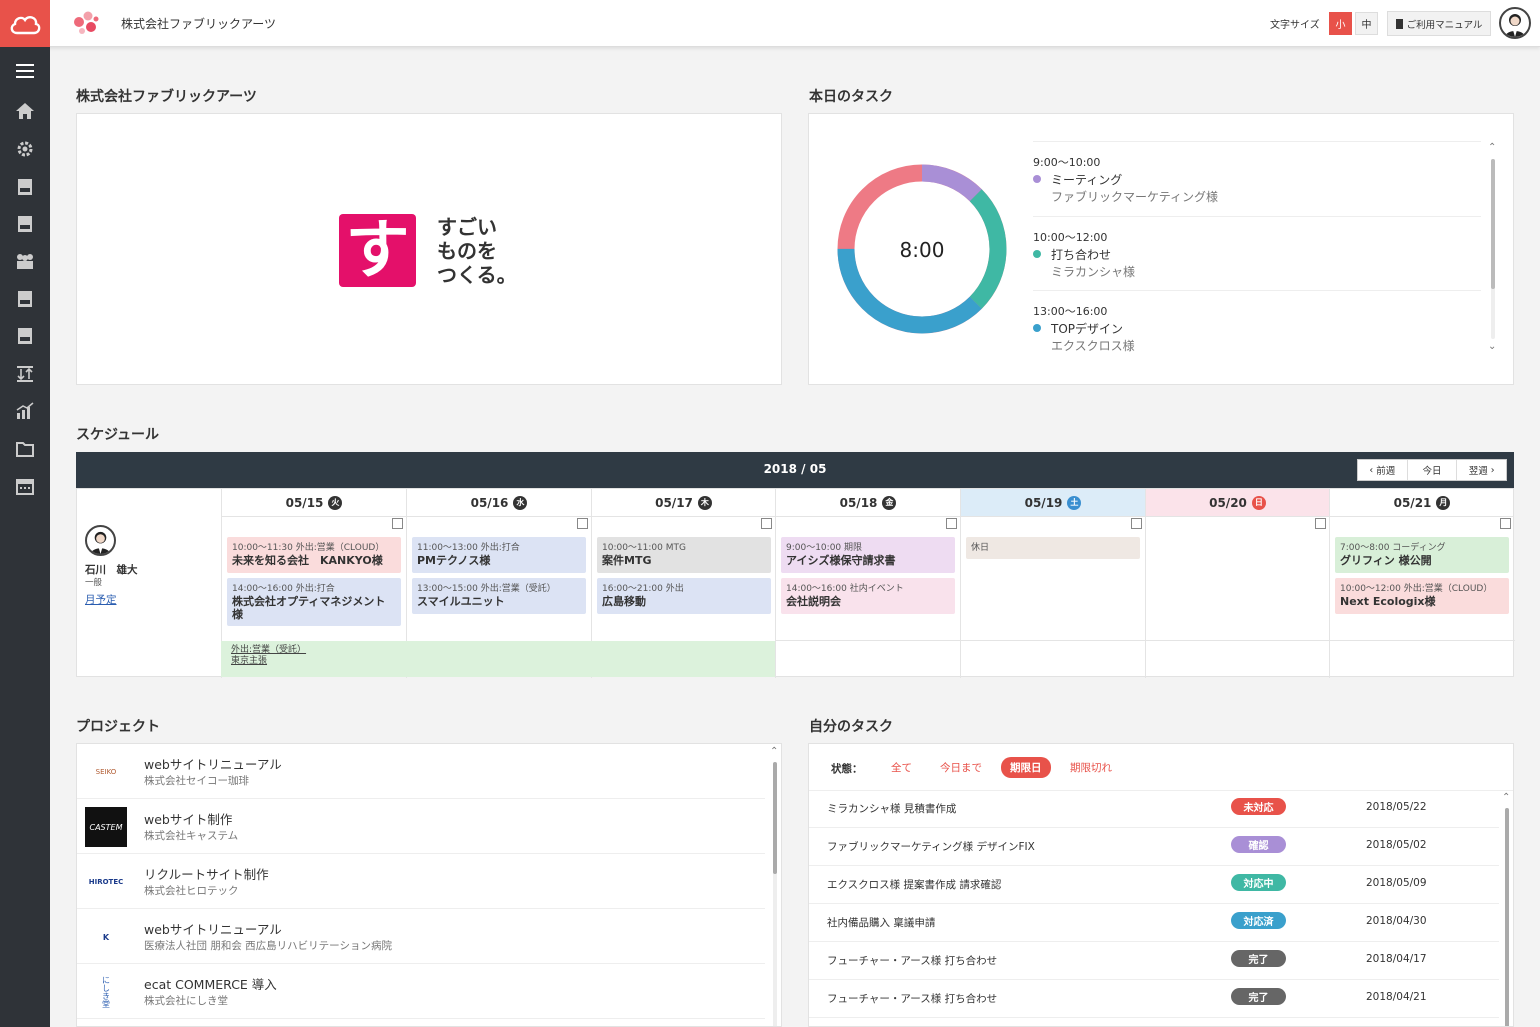 This screenshot has height=1027, width=1540. What do you see at coordinates (775, 894) in the screenshot?
I see `projects-scrollbar` at bounding box center [775, 894].